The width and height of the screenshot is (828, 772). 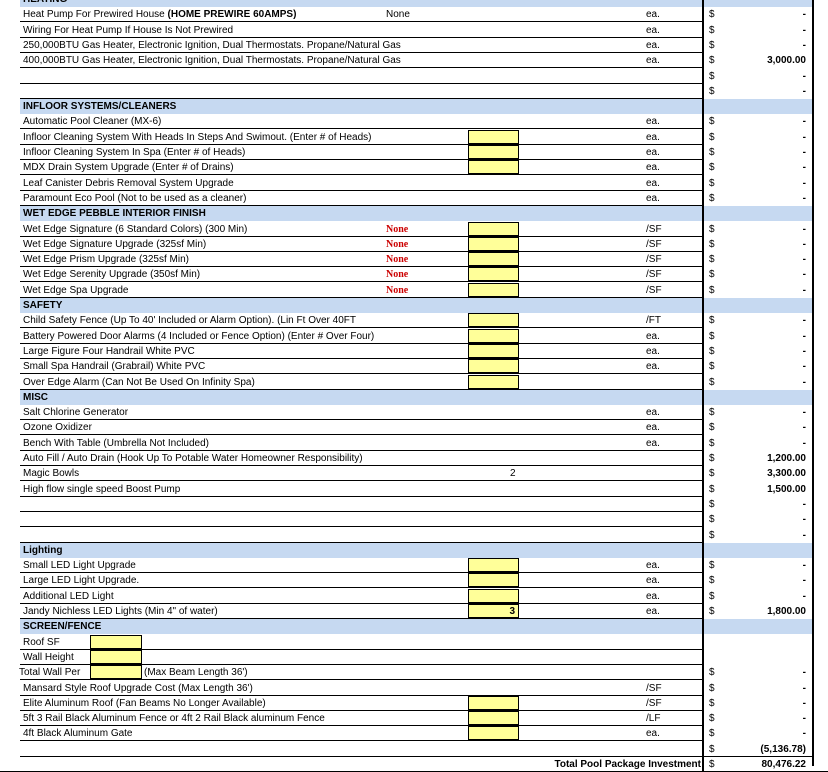 I want to click on section-title: MISC, so click(x=35, y=397).